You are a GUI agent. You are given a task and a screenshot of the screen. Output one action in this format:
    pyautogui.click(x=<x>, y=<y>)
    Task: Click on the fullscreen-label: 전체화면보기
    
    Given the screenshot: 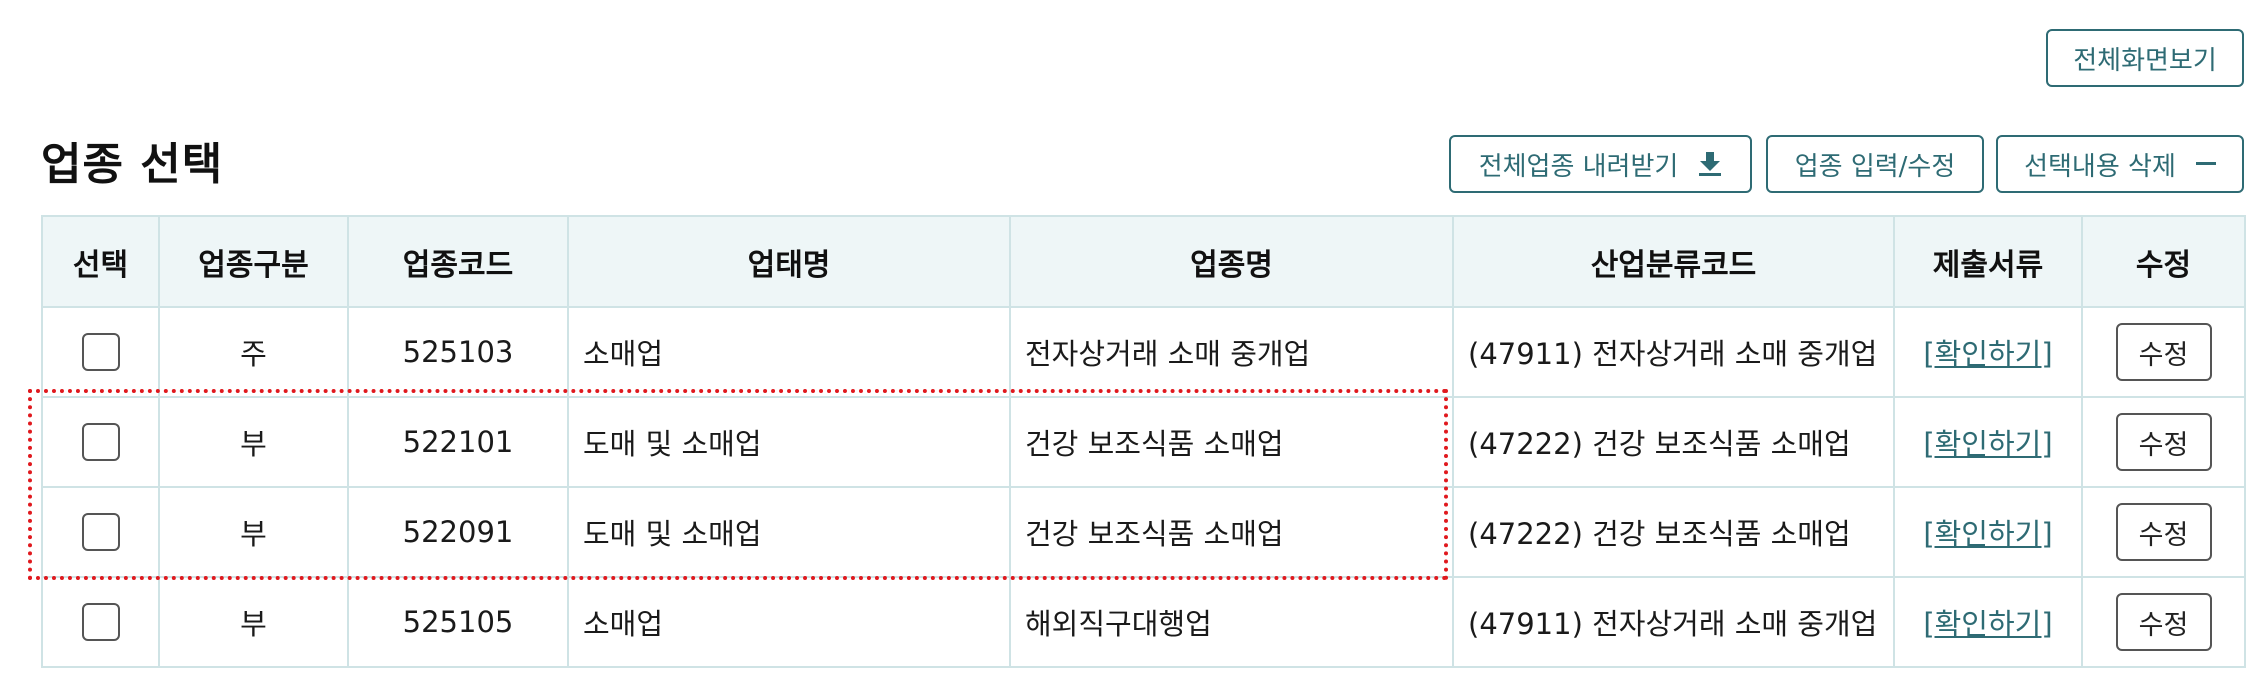 What is the action you would take?
    pyautogui.click(x=2145, y=60)
    